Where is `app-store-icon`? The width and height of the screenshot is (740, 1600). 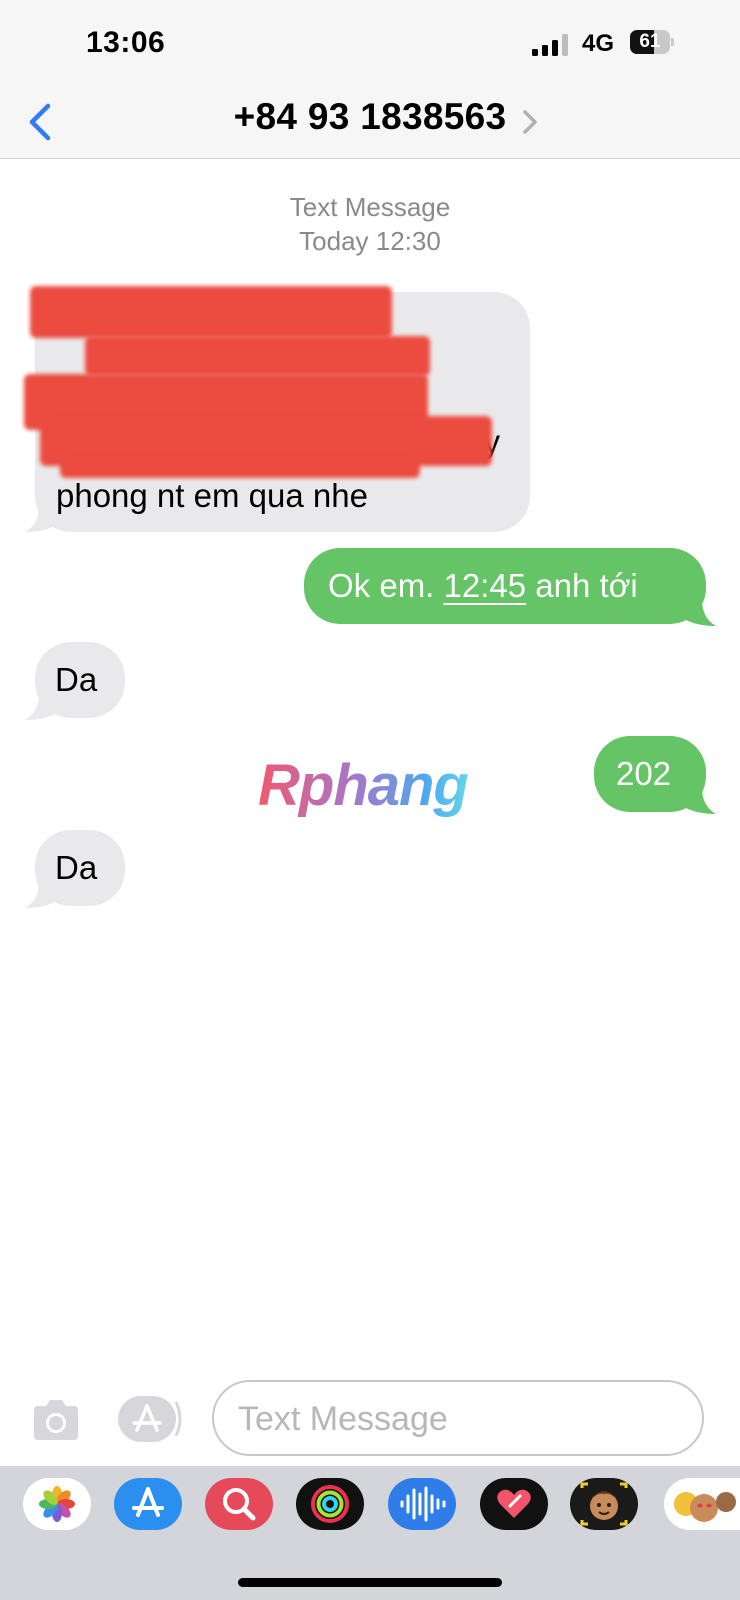 app-store-icon is located at coordinates (148, 1504).